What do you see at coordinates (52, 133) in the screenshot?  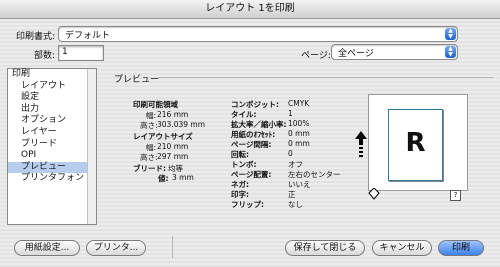 I see `sidebar-item-layers: レイヤー` at bounding box center [52, 133].